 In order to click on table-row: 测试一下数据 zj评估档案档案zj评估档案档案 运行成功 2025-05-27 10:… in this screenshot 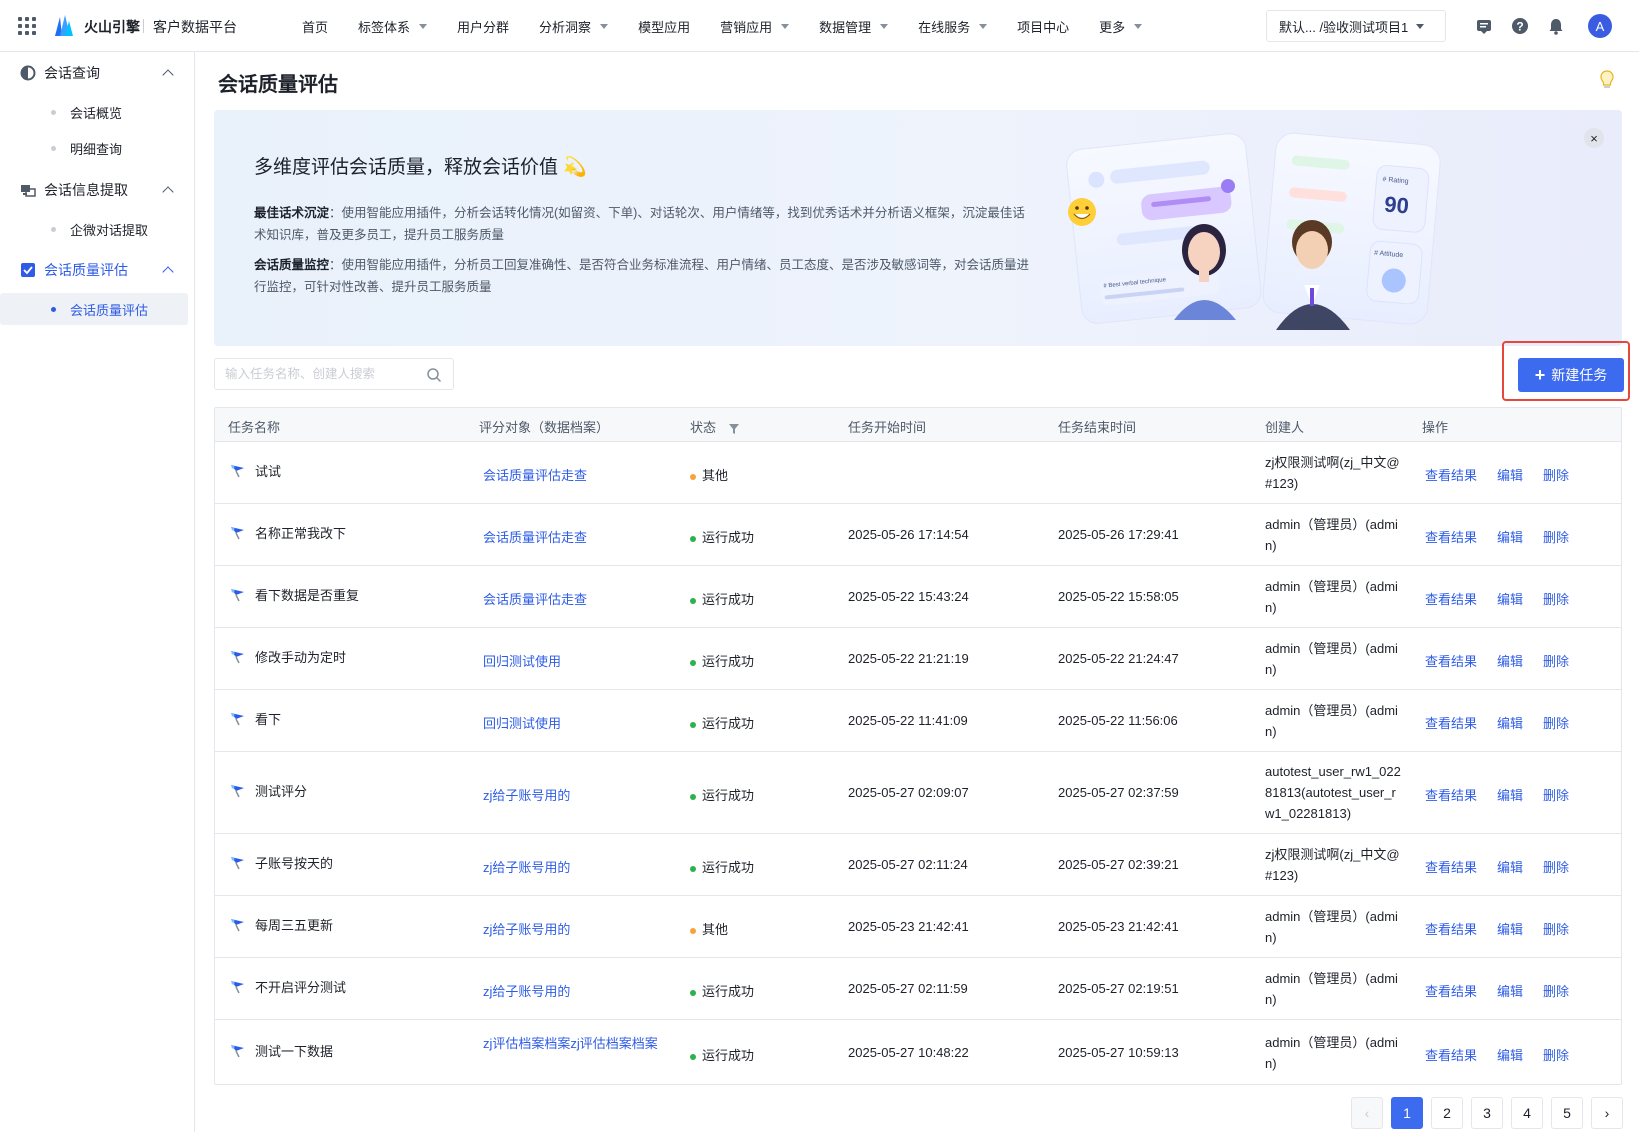, I will do `click(918, 1053)`.